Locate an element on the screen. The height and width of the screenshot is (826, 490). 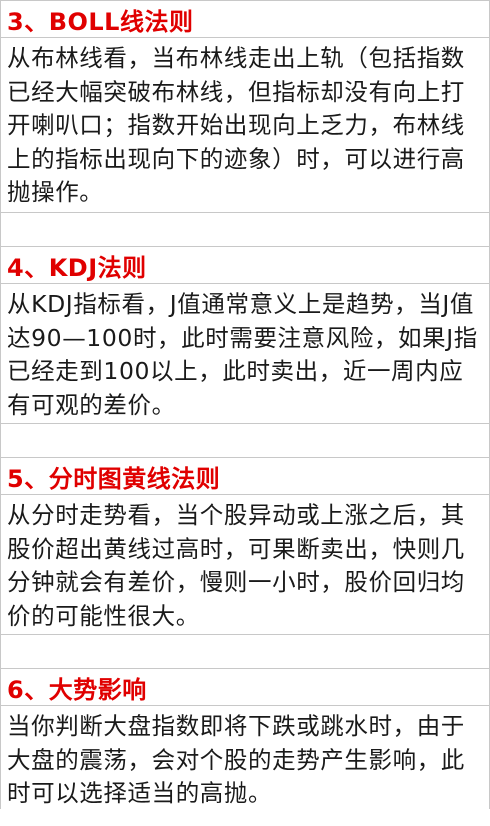
section-heading-yellow-line: 5、分时图黄线法则 is located at coordinates (245, 476).